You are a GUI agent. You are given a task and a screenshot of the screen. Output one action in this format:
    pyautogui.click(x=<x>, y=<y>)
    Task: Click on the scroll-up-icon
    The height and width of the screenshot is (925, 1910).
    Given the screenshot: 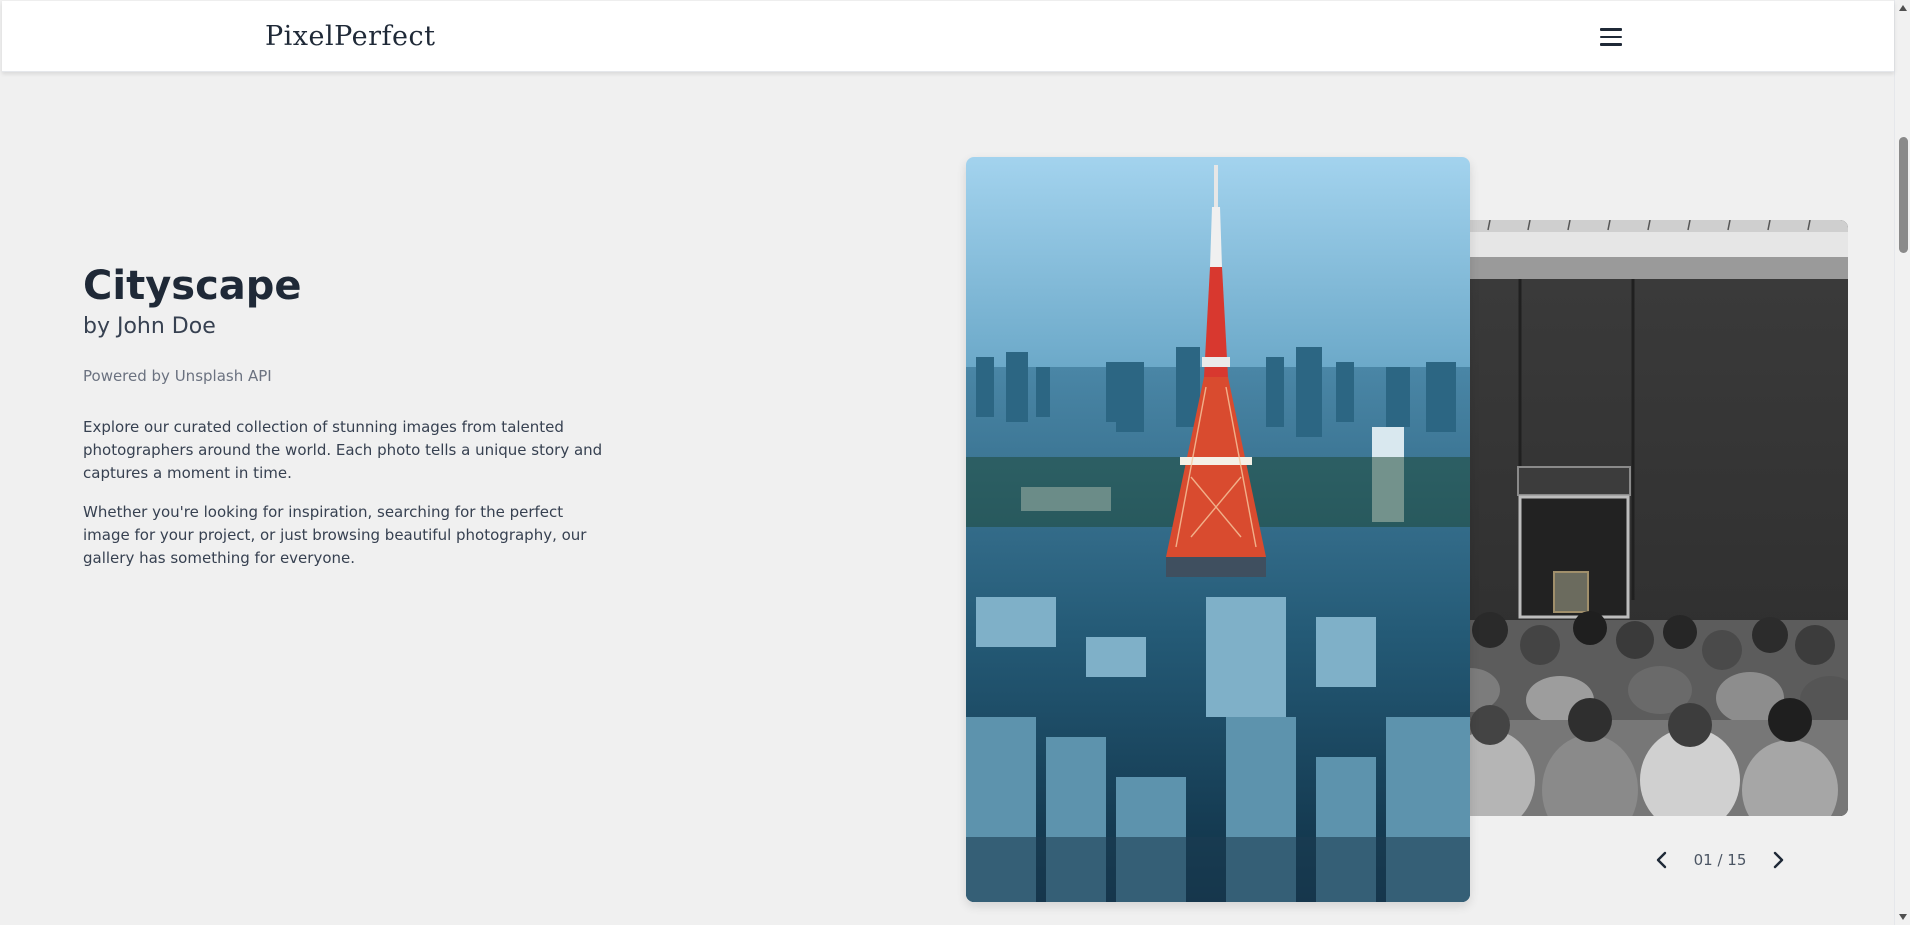 What is the action you would take?
    pyautogui.click(x=1903, y=8)
    